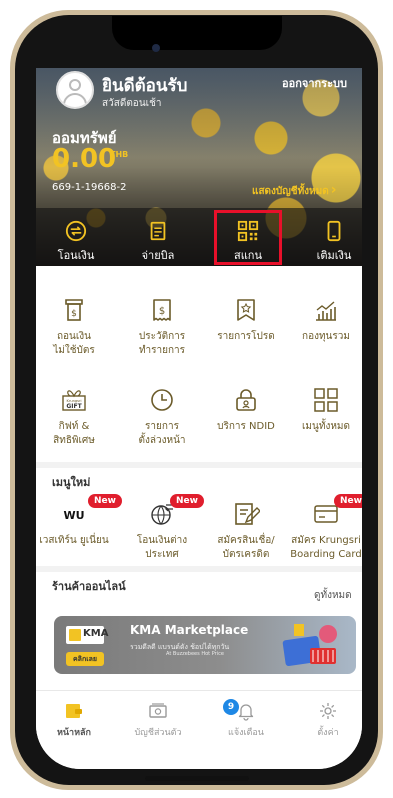 The image size is (393, 798). Describe the element at coordinates (199, 237) in the screenshot. I see `quick-action-bar: โอนเงิน จ่ายบิล สแกน เติมเงิน` at that location.